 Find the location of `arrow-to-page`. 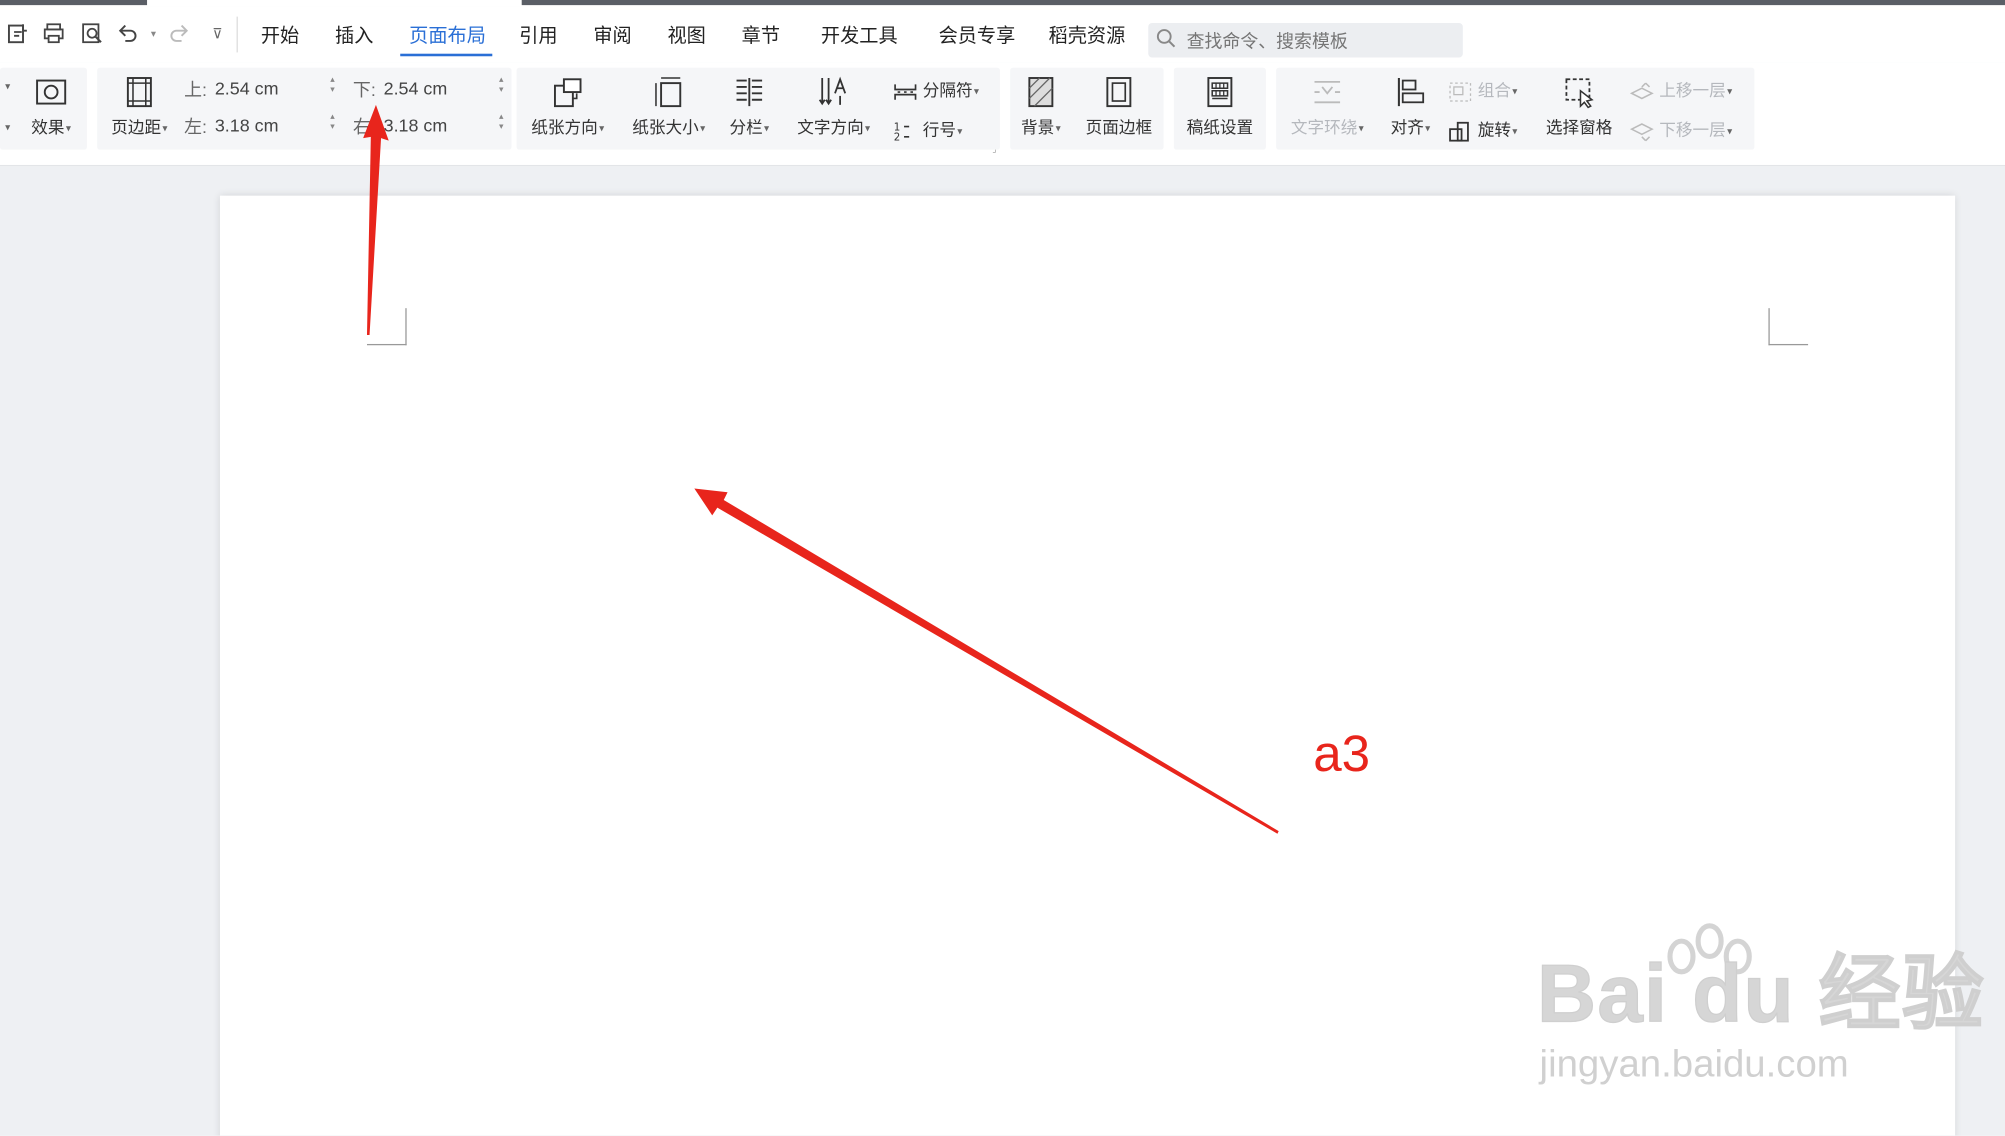

arrow-to-page is located at coordinates (986, 661).